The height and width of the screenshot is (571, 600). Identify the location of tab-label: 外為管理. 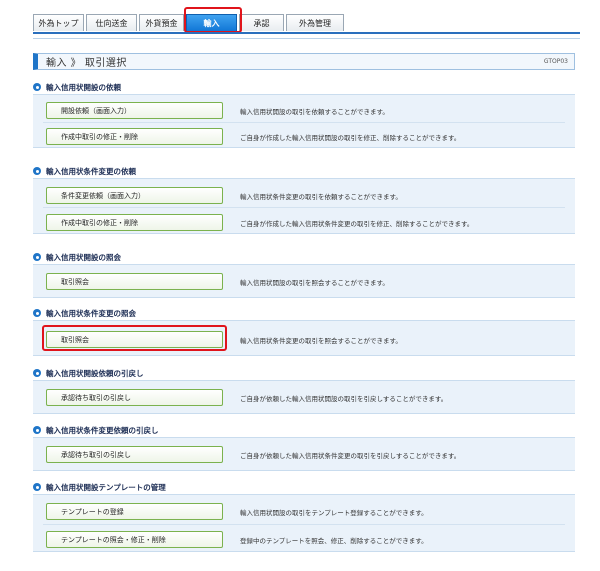
(315, 23).